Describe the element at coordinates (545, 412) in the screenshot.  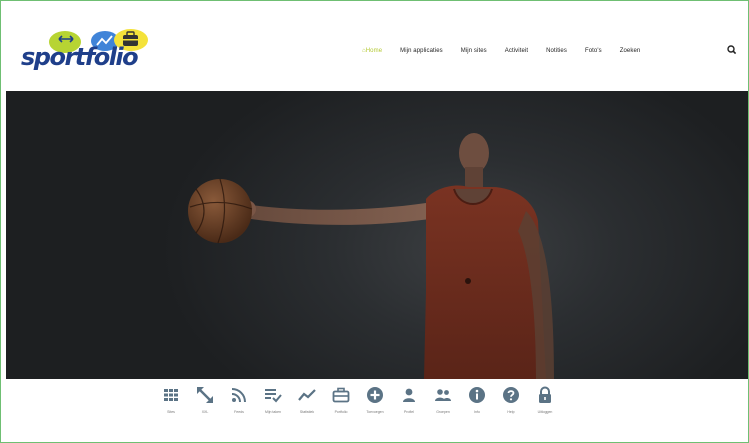
I see `quick-link-label: Uitloggen` at that location.